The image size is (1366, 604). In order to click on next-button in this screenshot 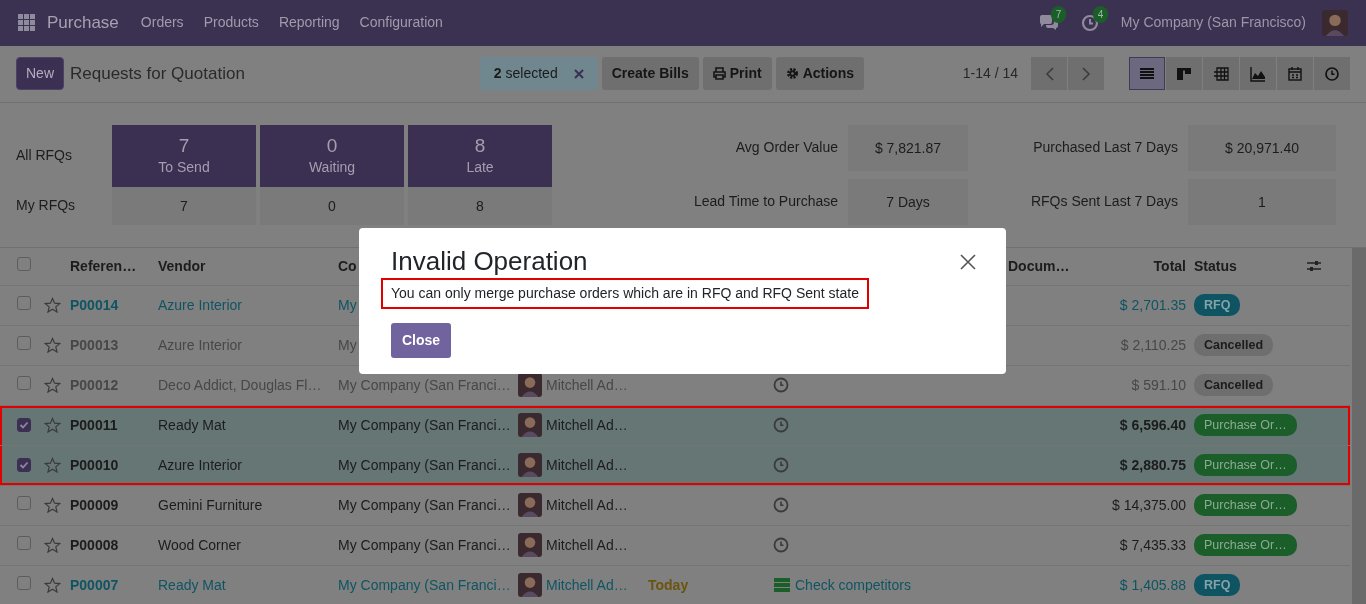, I will do `click(1086, 74)`.